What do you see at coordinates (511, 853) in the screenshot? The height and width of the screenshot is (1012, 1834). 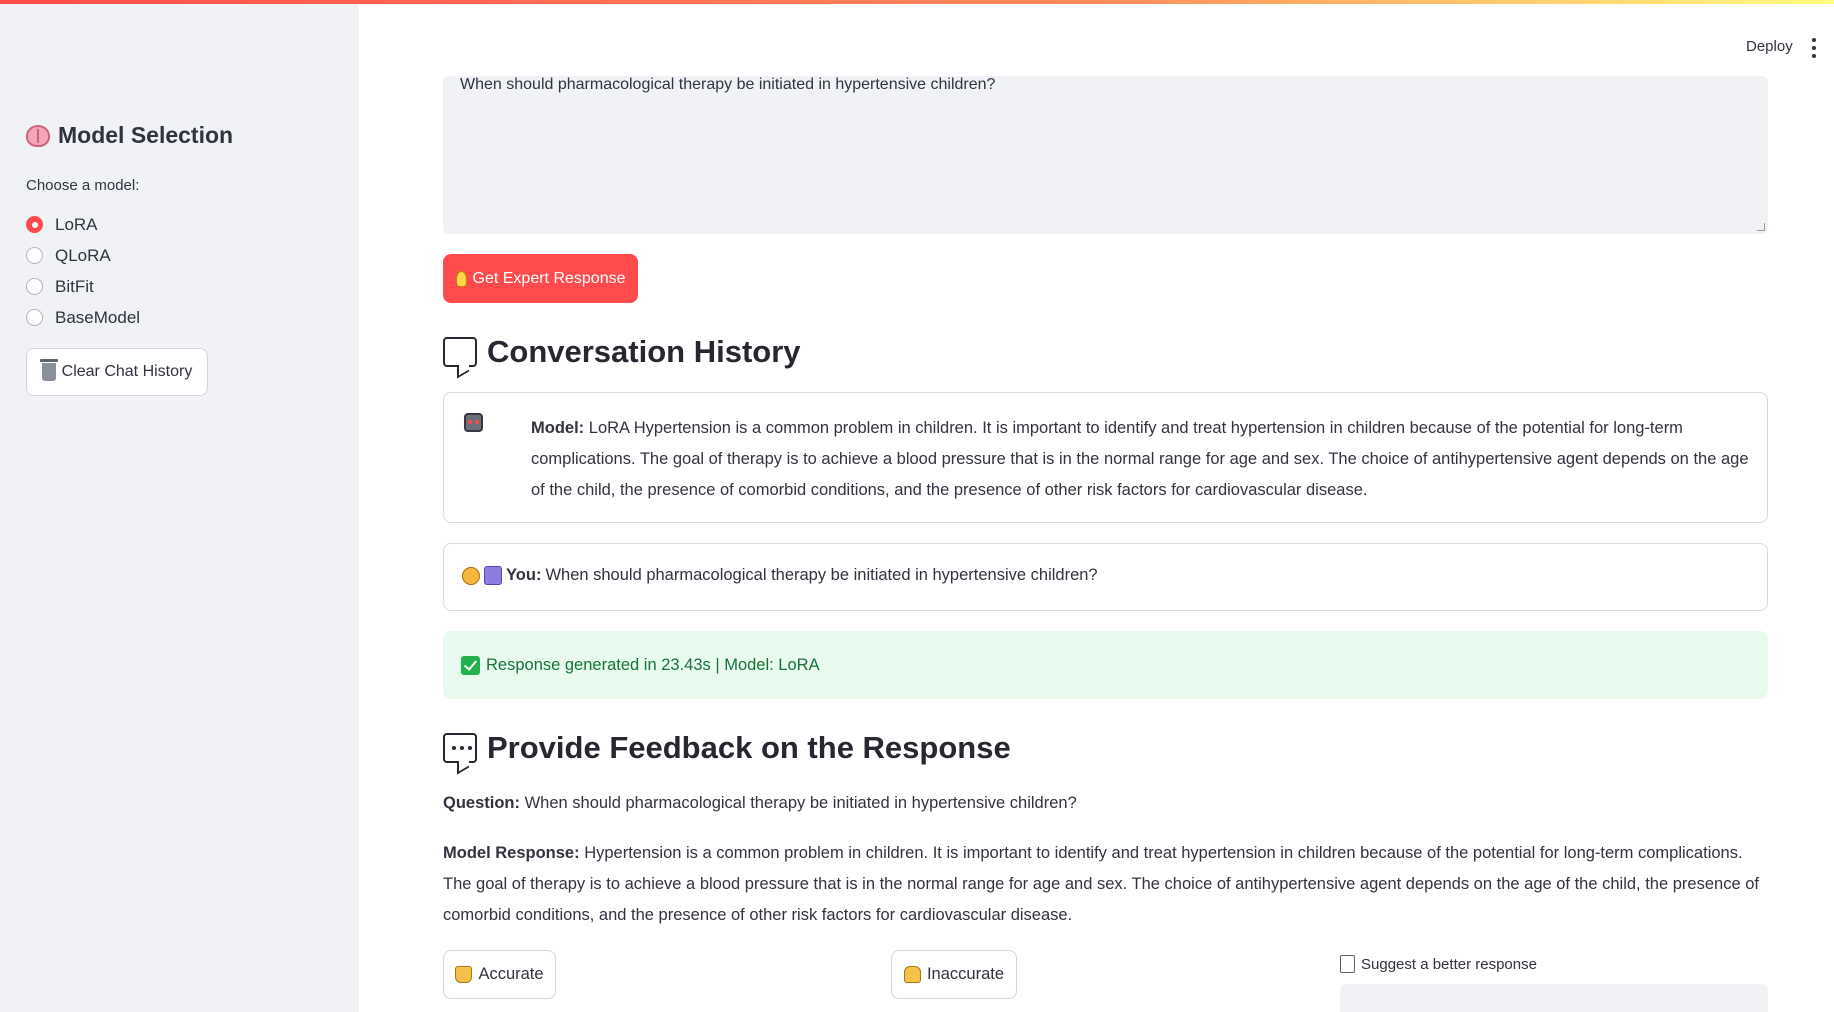 I see `feedback-response-label: Model Response:` at bounding box center [511, 853].